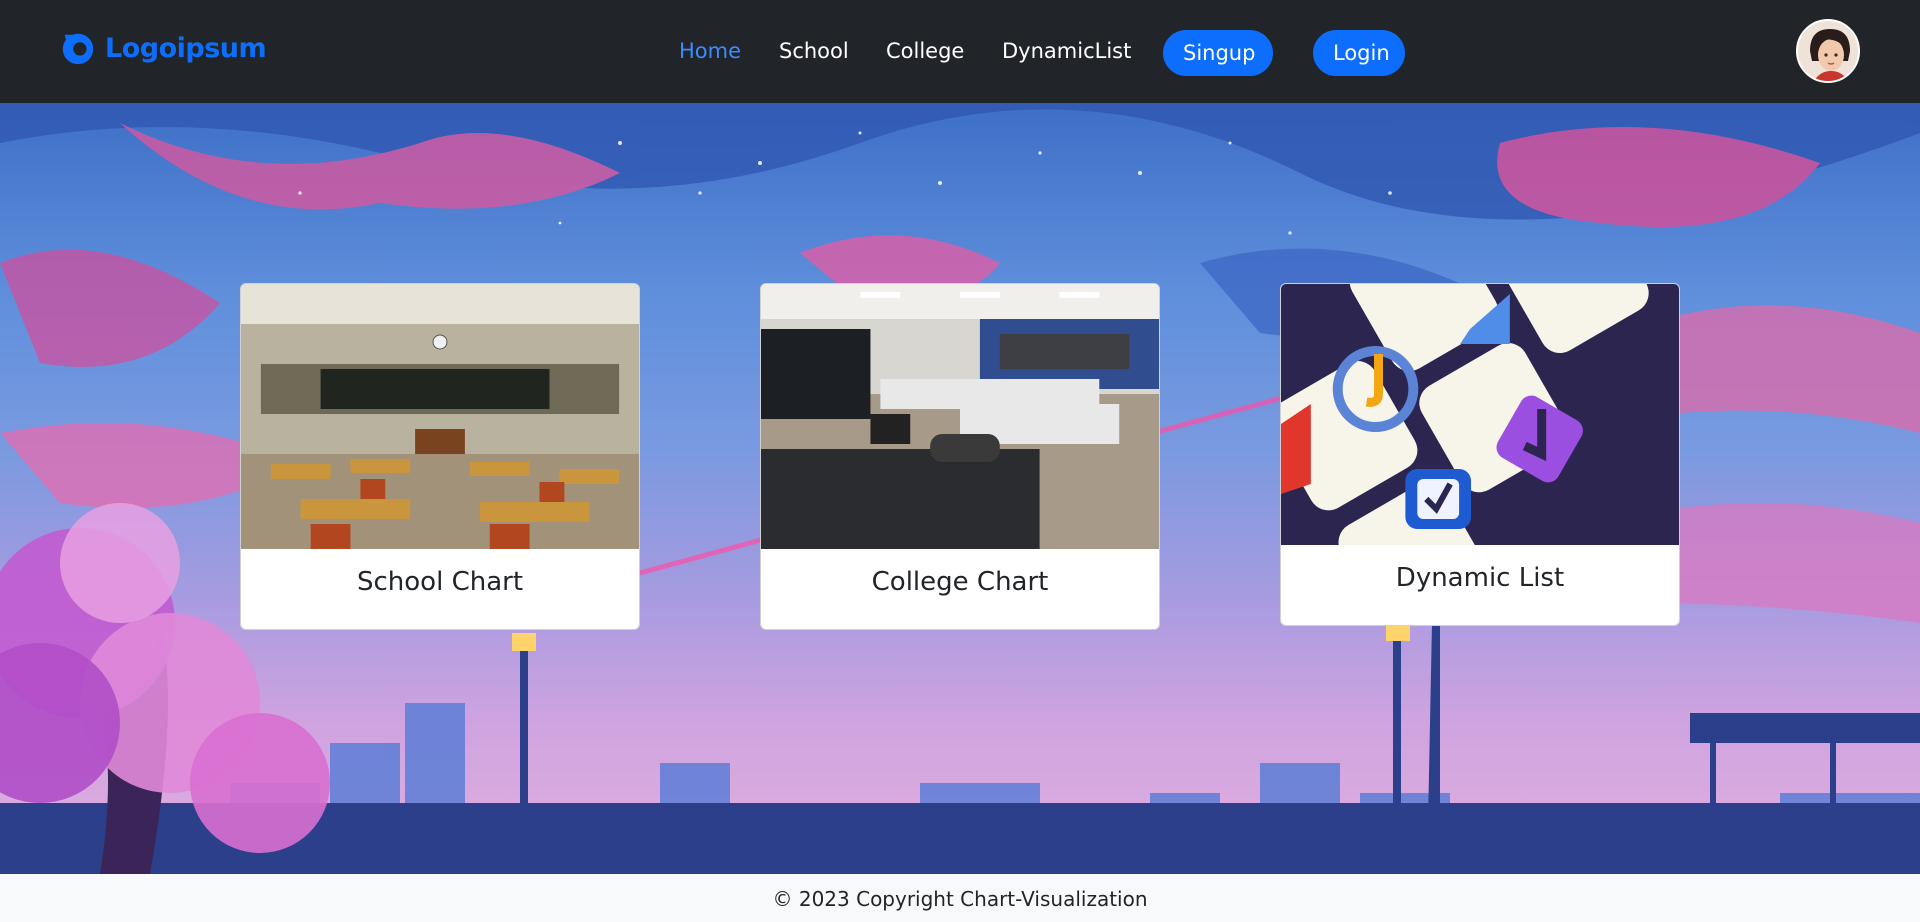  What do you see at coordinates (925, 51) in the screenshot?
I see `nav-link-college: College` at bounding box center [925, 51].